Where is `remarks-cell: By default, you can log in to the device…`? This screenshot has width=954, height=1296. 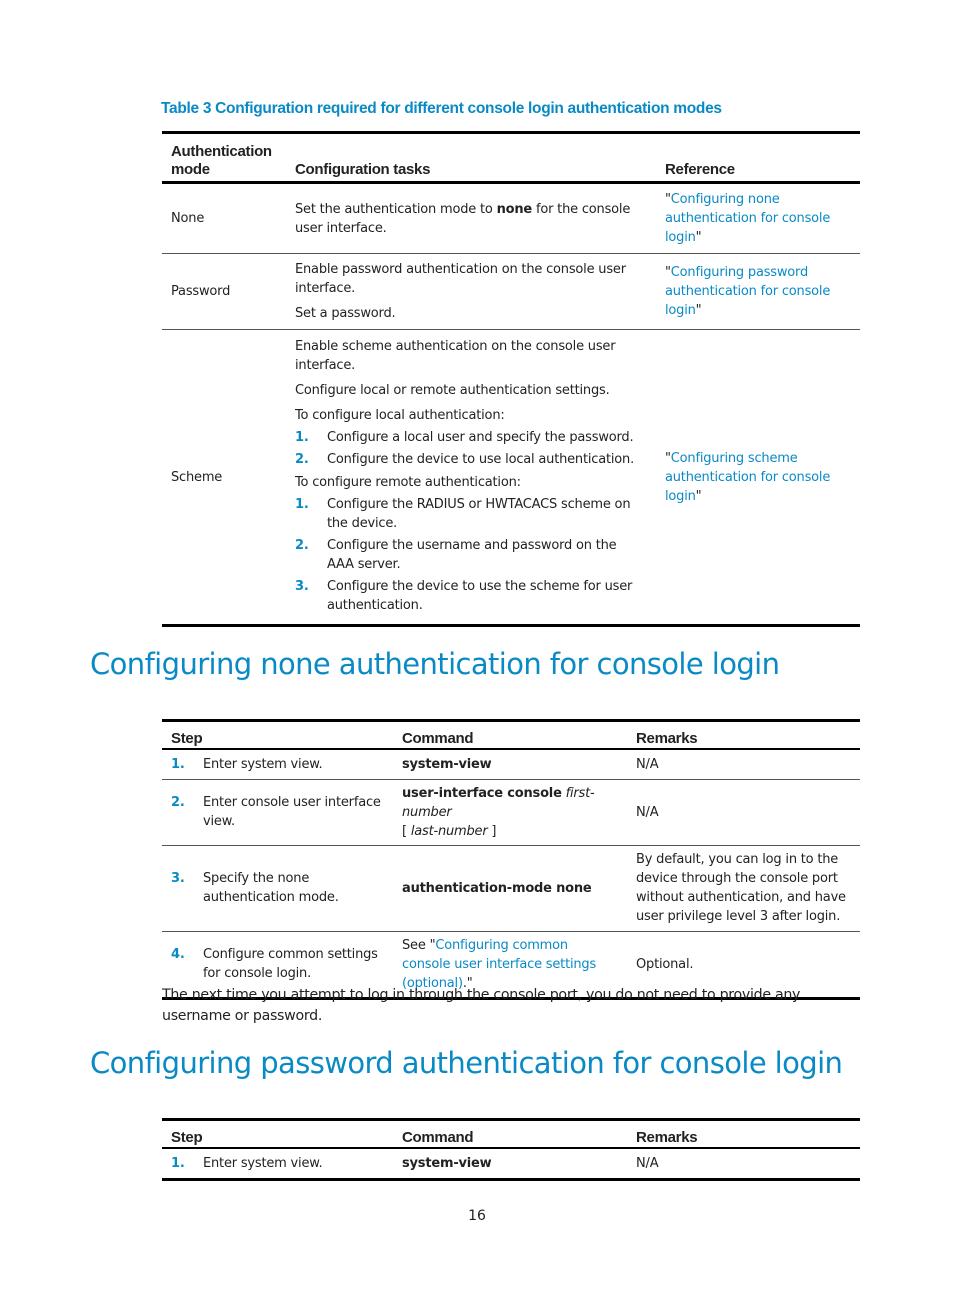
remarks-cell: By default, you can log in to the device… is located at coordinates (743, 888).